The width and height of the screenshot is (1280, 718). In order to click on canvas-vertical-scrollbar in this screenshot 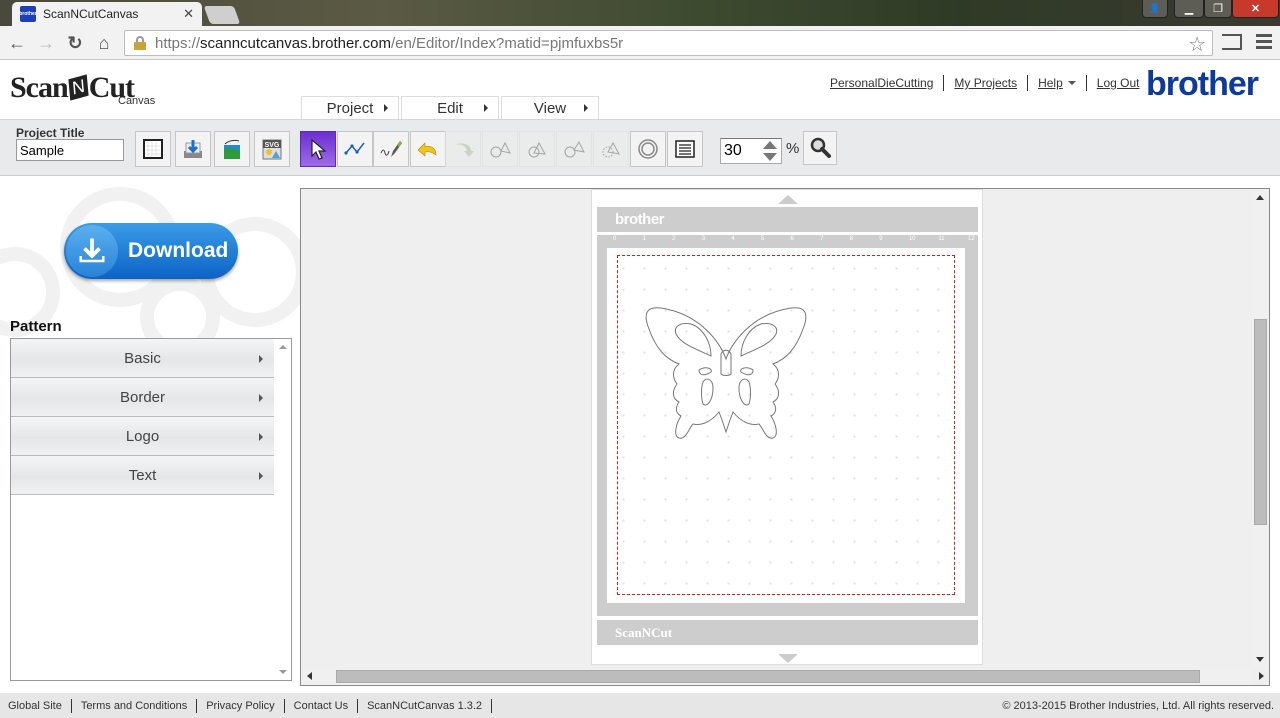, I will do `click(1260, 428)`.